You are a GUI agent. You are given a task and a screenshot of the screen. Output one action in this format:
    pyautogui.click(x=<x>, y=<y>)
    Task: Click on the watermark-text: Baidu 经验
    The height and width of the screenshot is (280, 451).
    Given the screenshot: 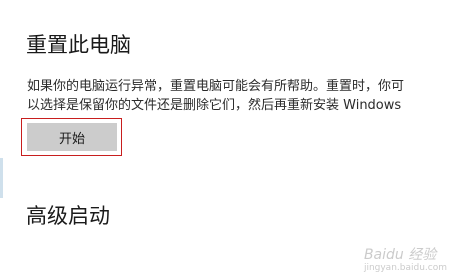 What is the action you would take?
    pyautogui.click(x=400, y=255)
    